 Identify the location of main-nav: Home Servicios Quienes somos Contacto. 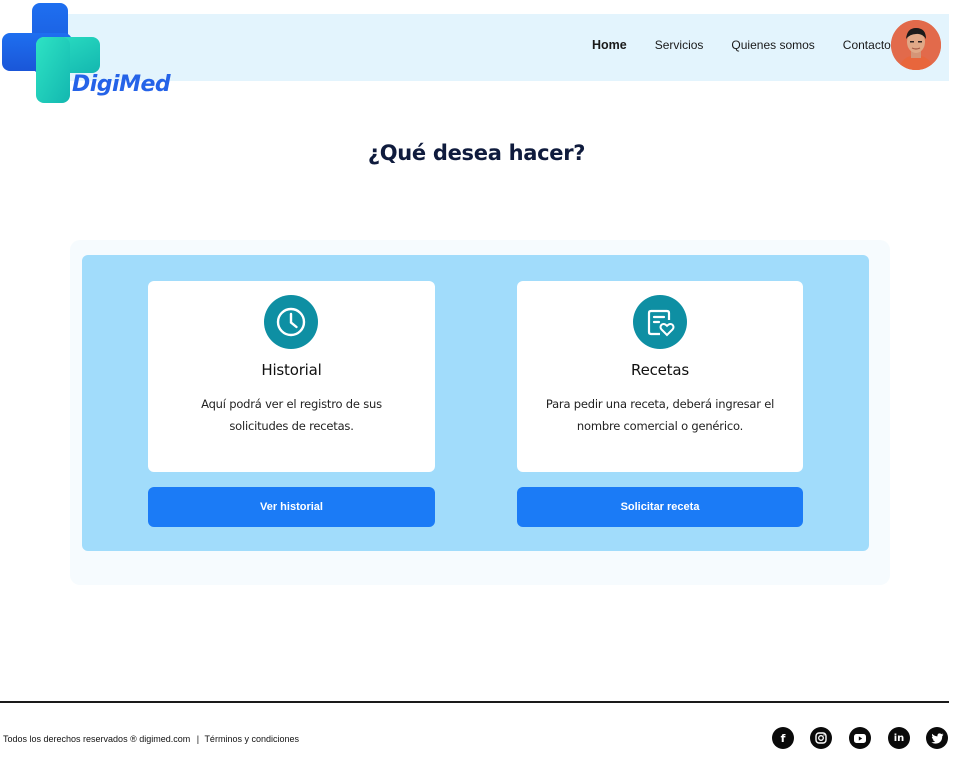
(741, 45).